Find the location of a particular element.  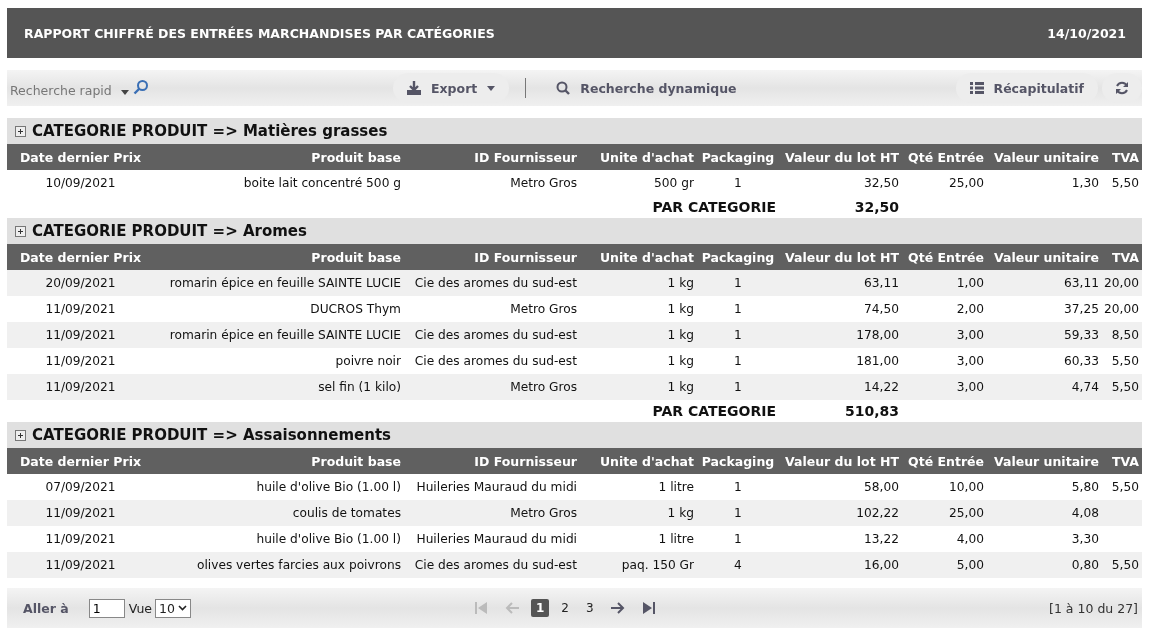

page-input: 1 is located at coordinates (106, 608).